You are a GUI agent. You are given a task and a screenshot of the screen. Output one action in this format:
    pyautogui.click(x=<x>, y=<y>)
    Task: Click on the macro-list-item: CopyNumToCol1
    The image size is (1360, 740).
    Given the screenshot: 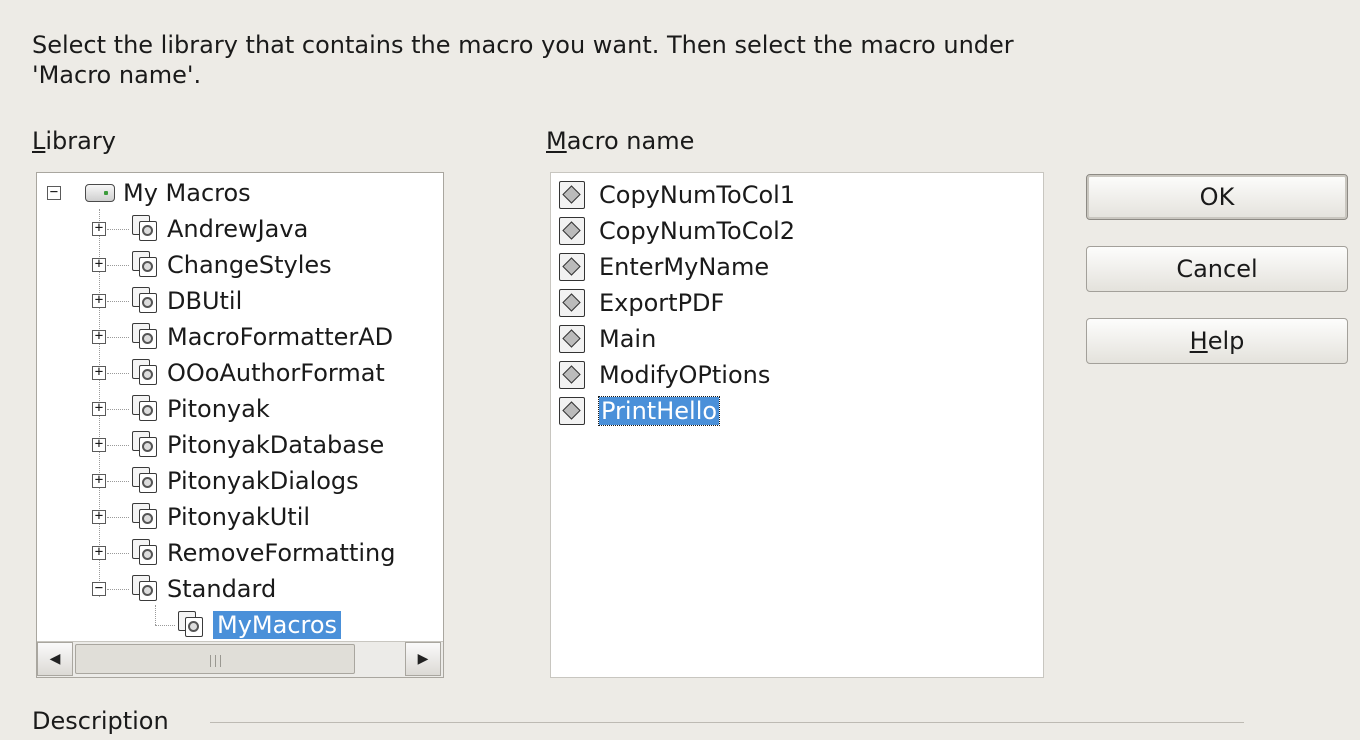 What is the action you would take?
    pyautogui.click(x=677, y=195)
    